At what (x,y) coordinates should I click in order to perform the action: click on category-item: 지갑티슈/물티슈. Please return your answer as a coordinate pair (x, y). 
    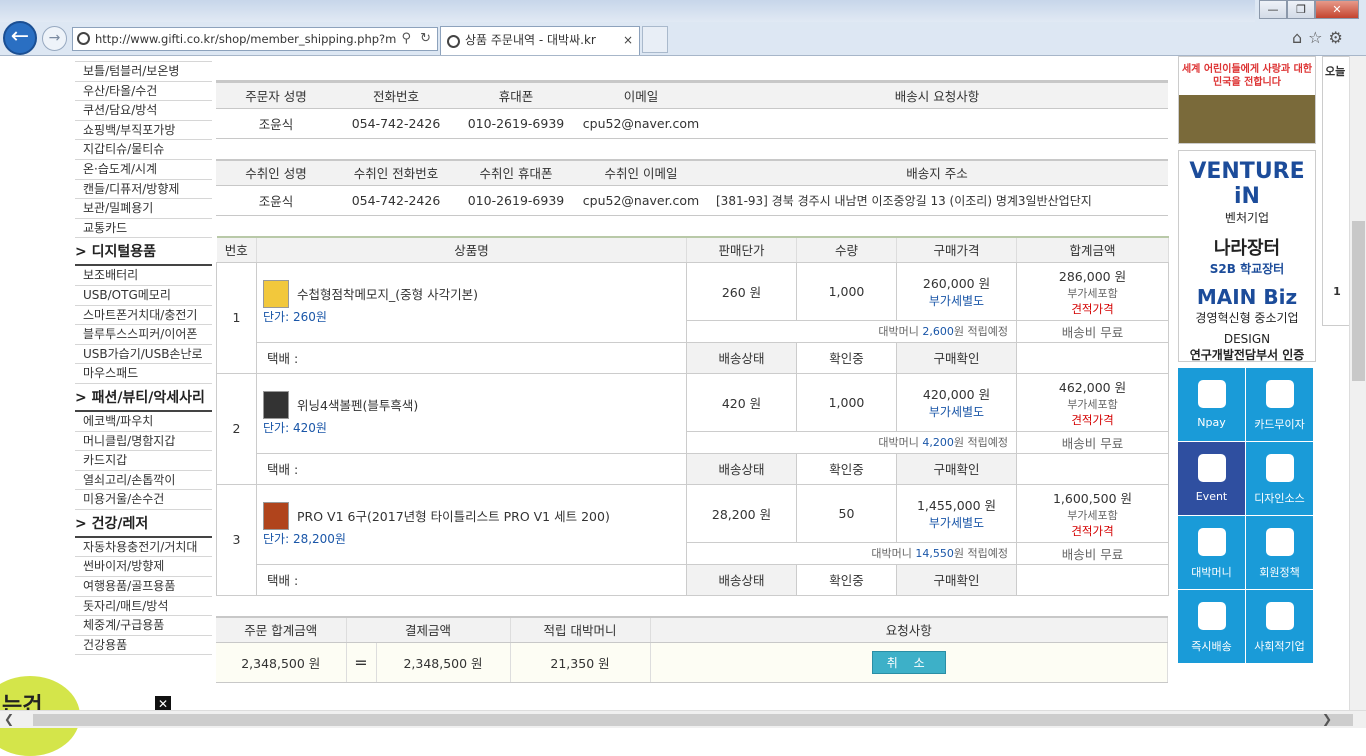
    Looking at the image, I should click on (143, 150).